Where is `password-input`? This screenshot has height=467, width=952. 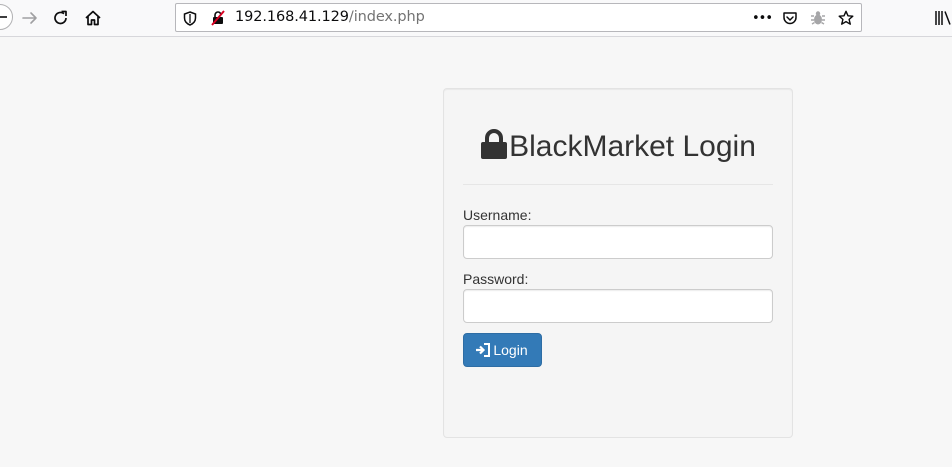 password-input is located at coordinates (618, 306).